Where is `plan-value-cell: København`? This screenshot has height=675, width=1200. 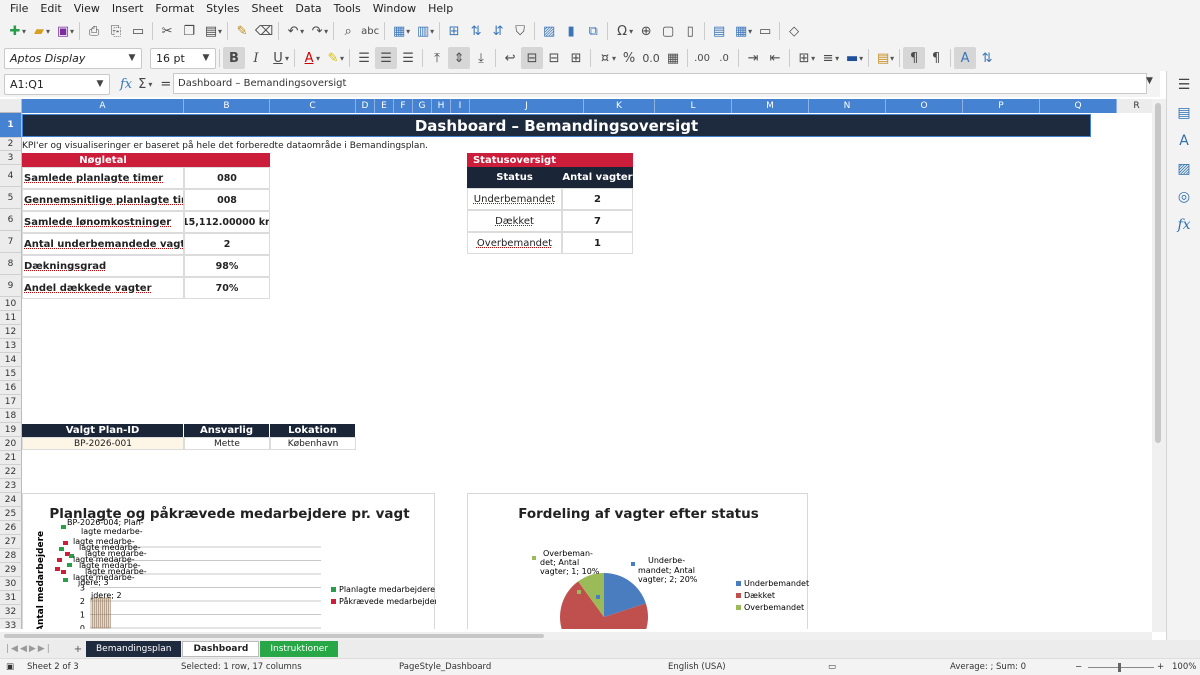
plan-value-cell: København is located at coordinates (313, 443).